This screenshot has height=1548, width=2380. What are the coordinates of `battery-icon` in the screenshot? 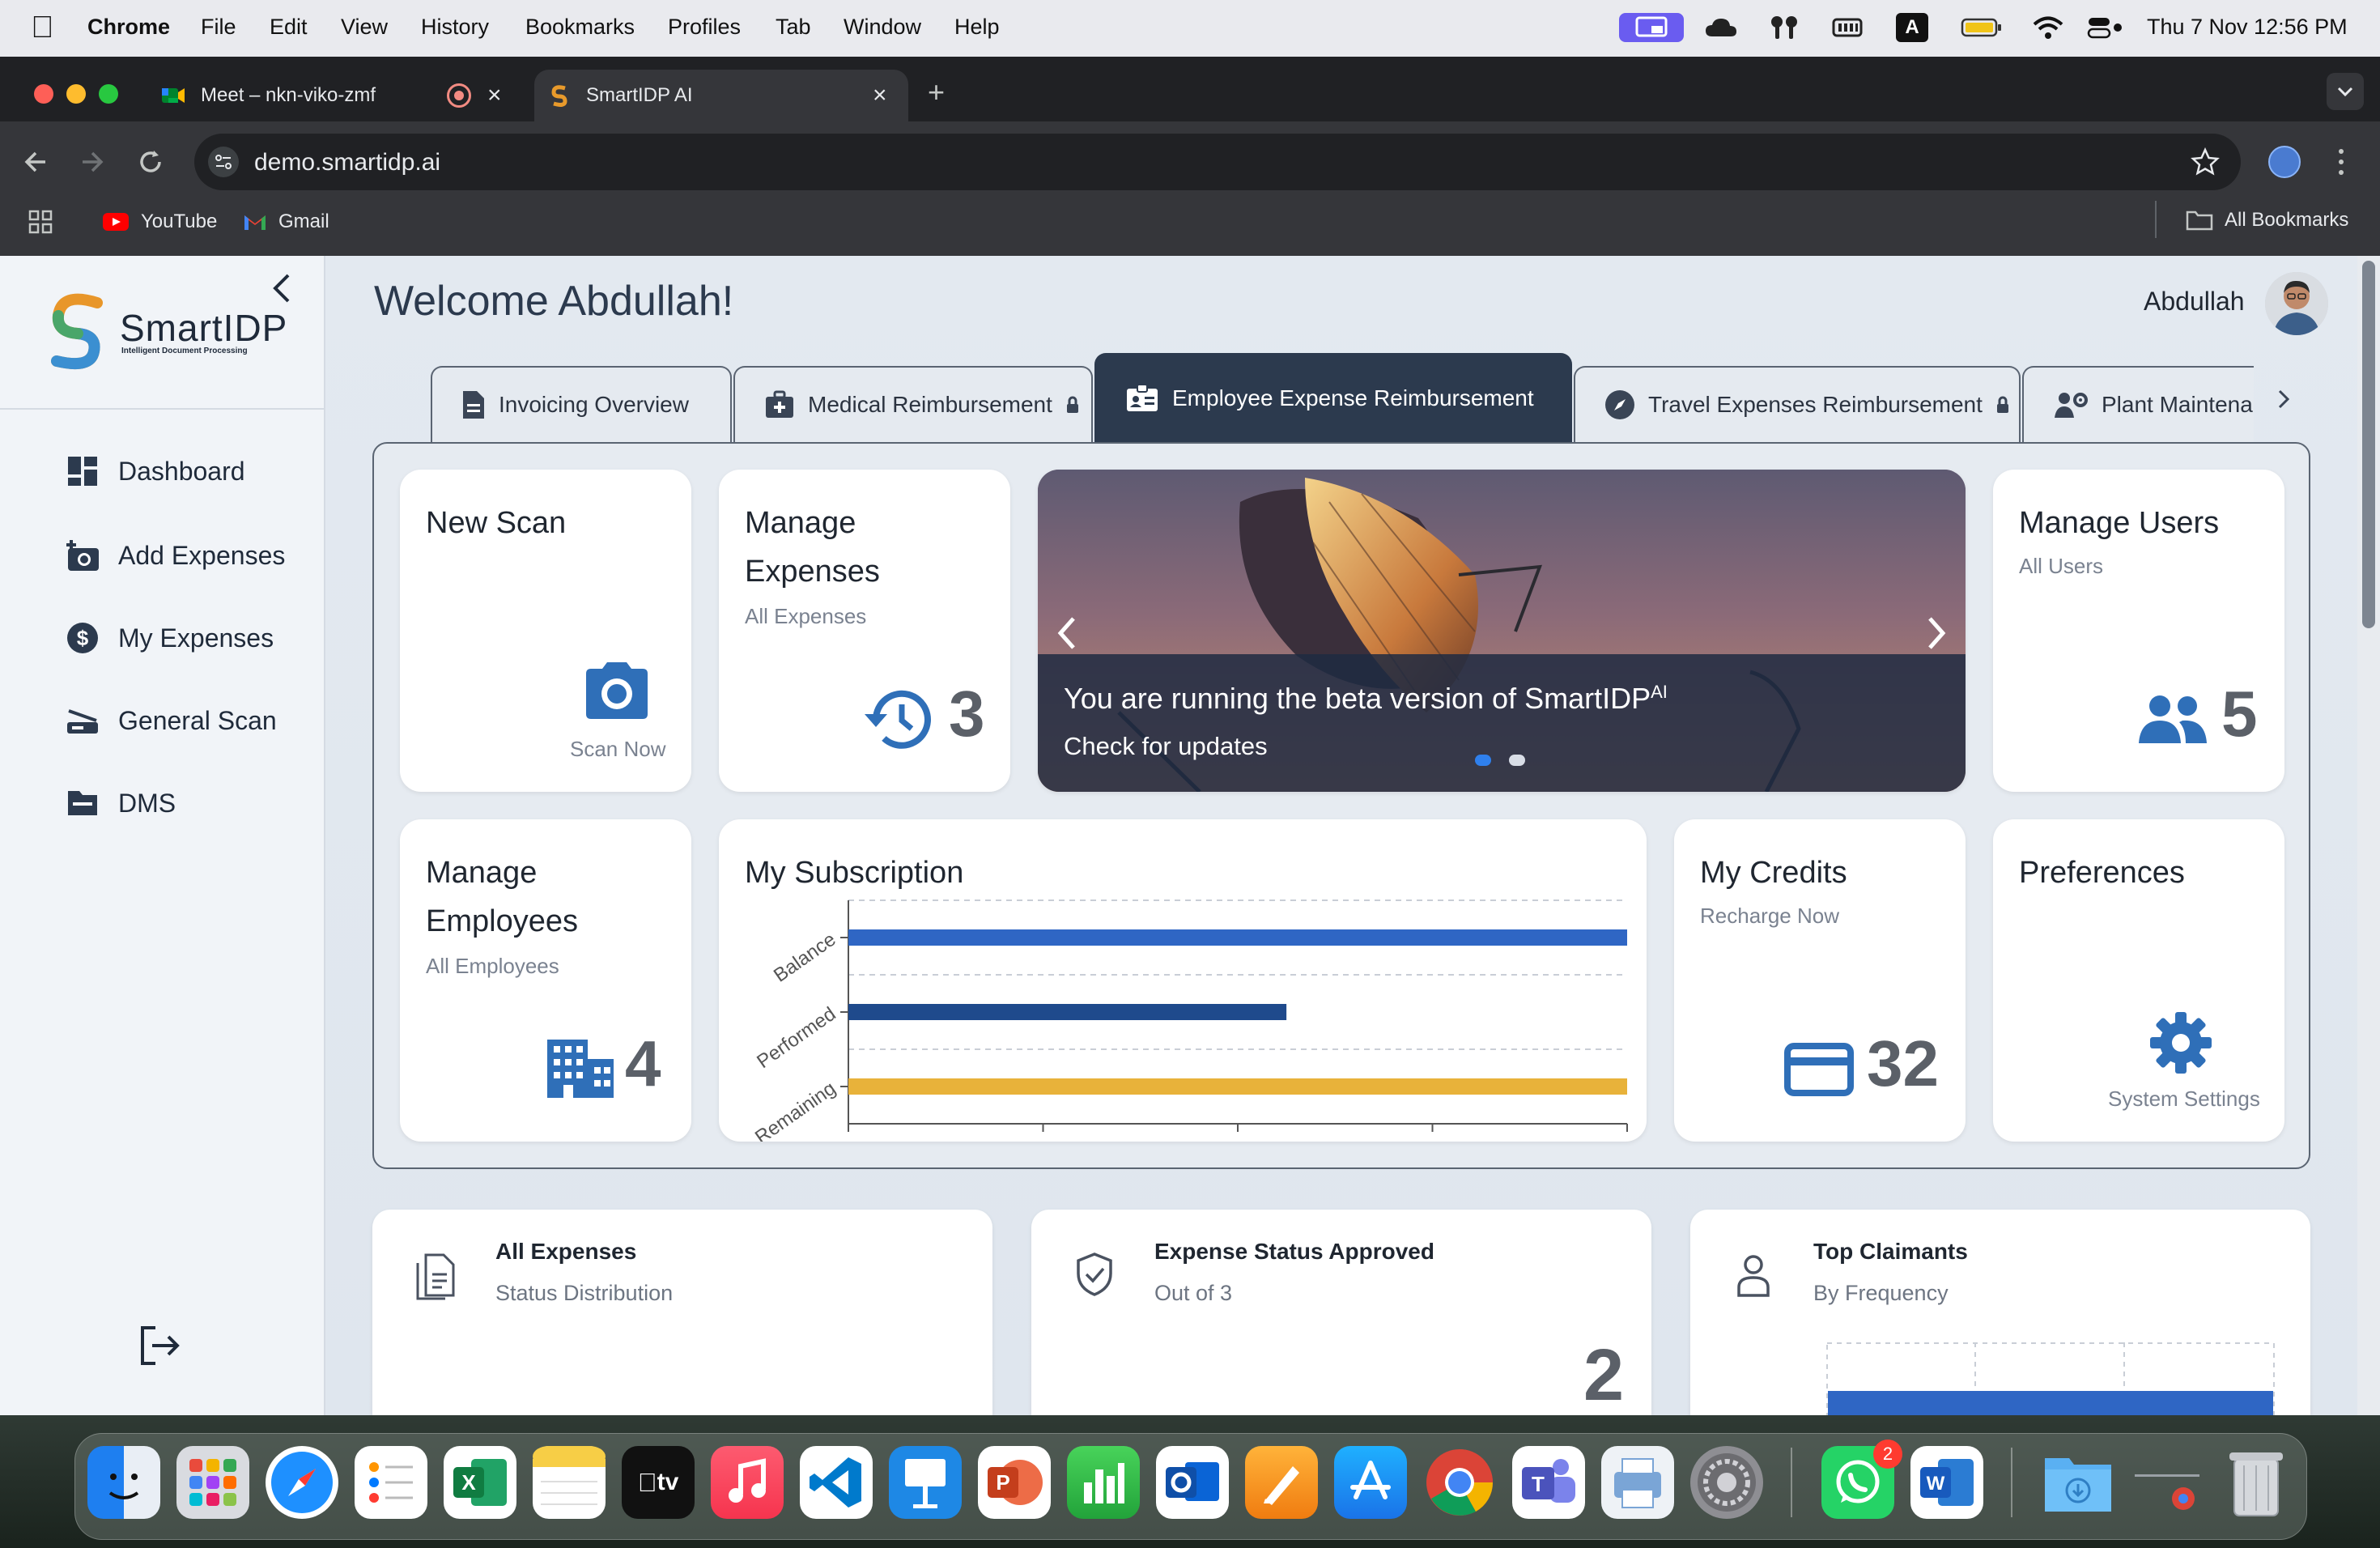 It's located at (1982, 27).